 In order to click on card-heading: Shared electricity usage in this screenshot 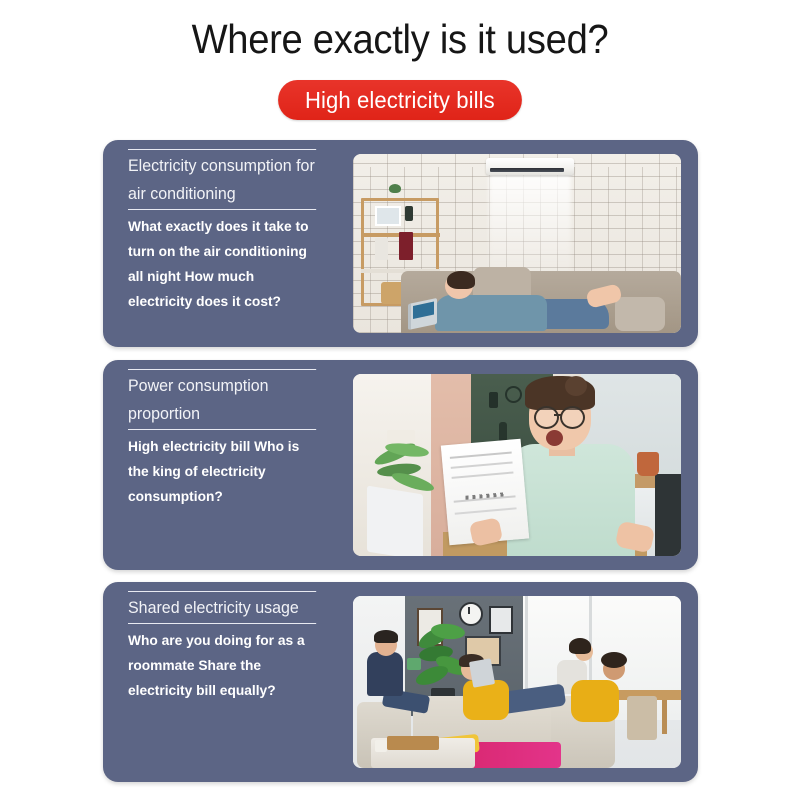, I will do `click(222, 607)`.